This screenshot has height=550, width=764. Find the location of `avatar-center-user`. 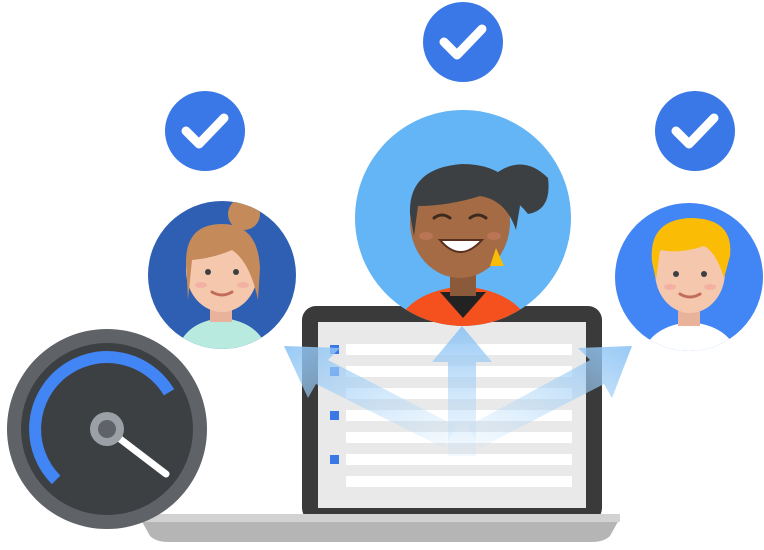

avatar-center-user is located at coordinates (463, 218).